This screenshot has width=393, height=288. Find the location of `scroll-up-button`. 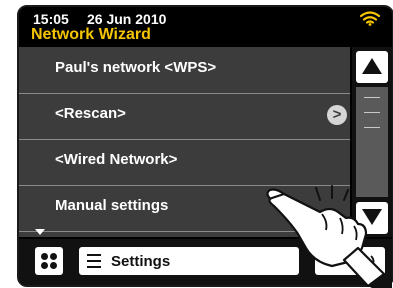

scroll-up-button is located at coordinates (372, 67).